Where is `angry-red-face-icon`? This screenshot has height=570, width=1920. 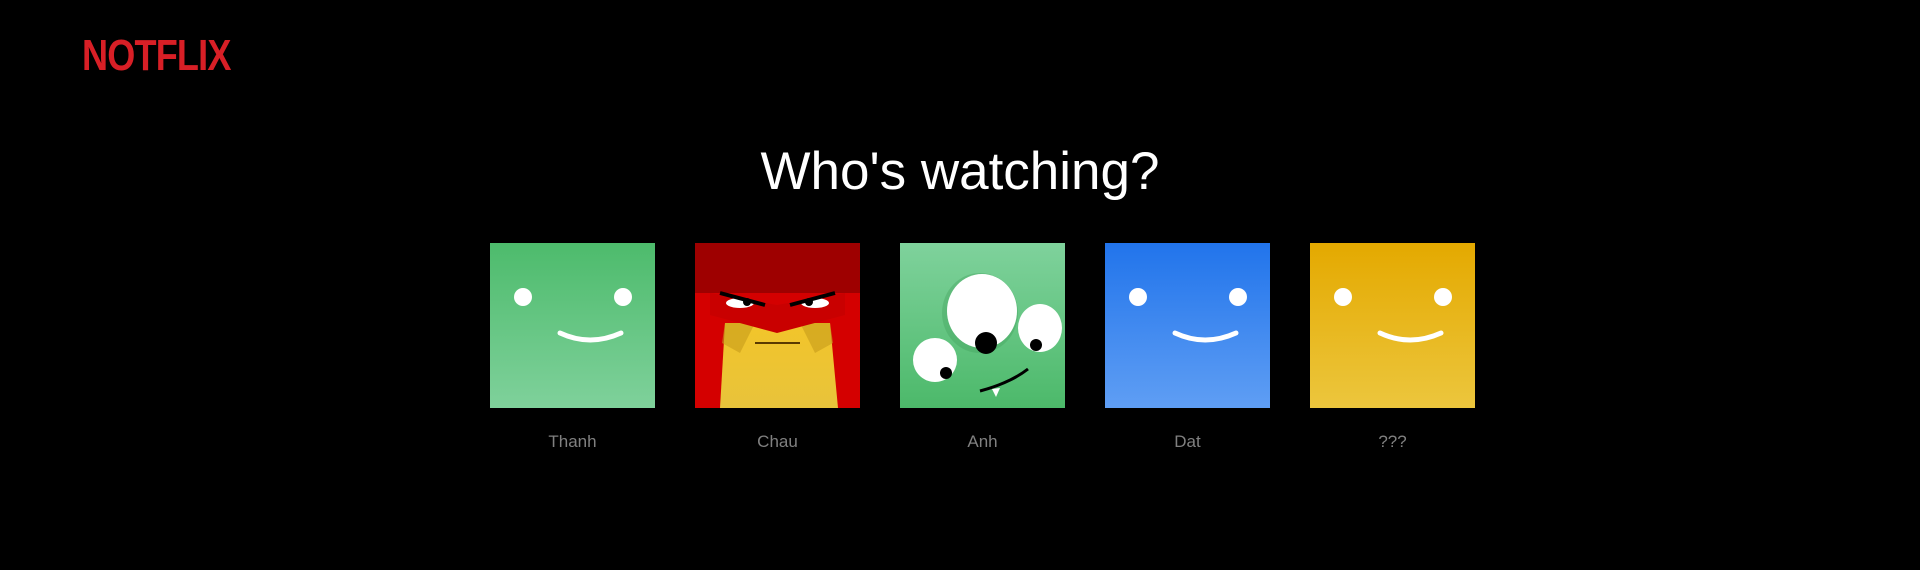 angry-red-face-icon is located at coordinates (777, 325).